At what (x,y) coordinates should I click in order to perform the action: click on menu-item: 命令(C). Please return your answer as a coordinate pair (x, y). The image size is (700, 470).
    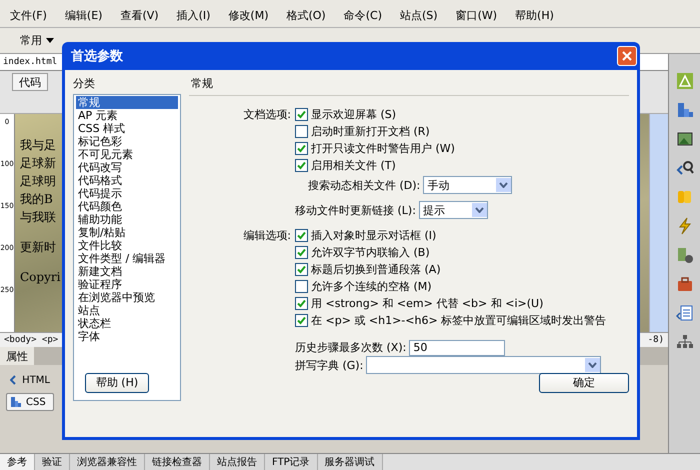
    Looking at the image, I should click on (363, 15).